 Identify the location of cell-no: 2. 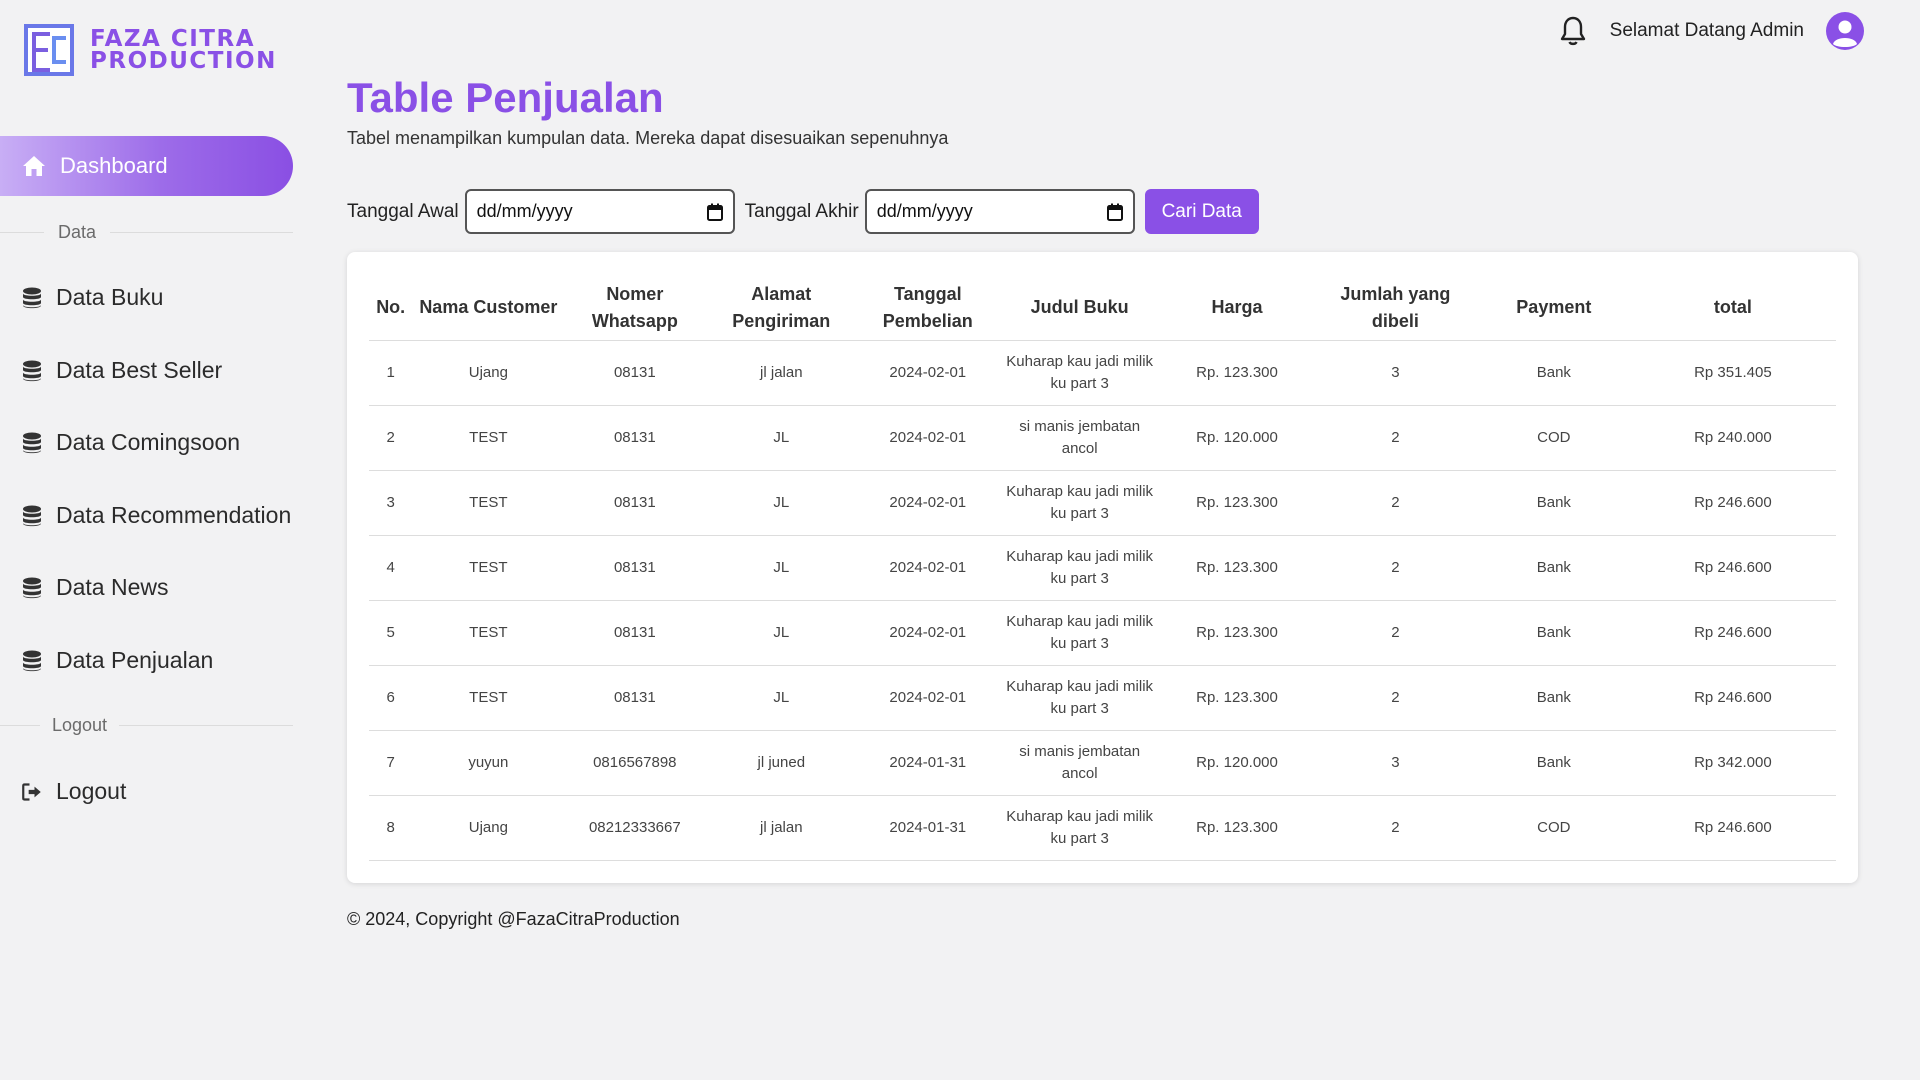
(391, 438).